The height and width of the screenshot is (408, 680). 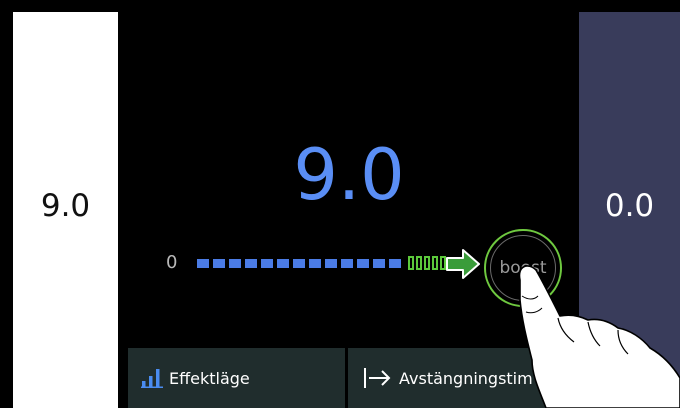 I want to click on boost-button-inner-ring, so click(x=523, y=268).